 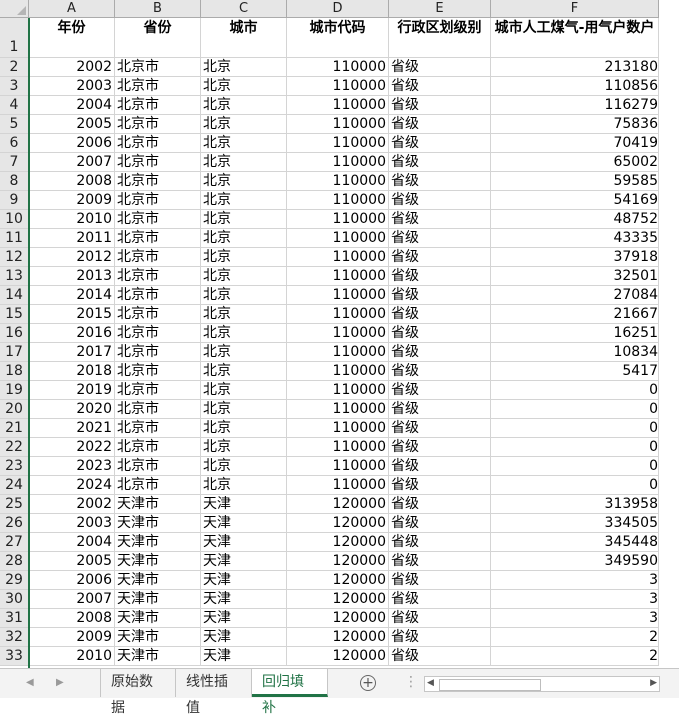 What do you see at coordinates (14, 314) in the screenshot?
I see `row-header: 15` at bounding box center [14, 314].